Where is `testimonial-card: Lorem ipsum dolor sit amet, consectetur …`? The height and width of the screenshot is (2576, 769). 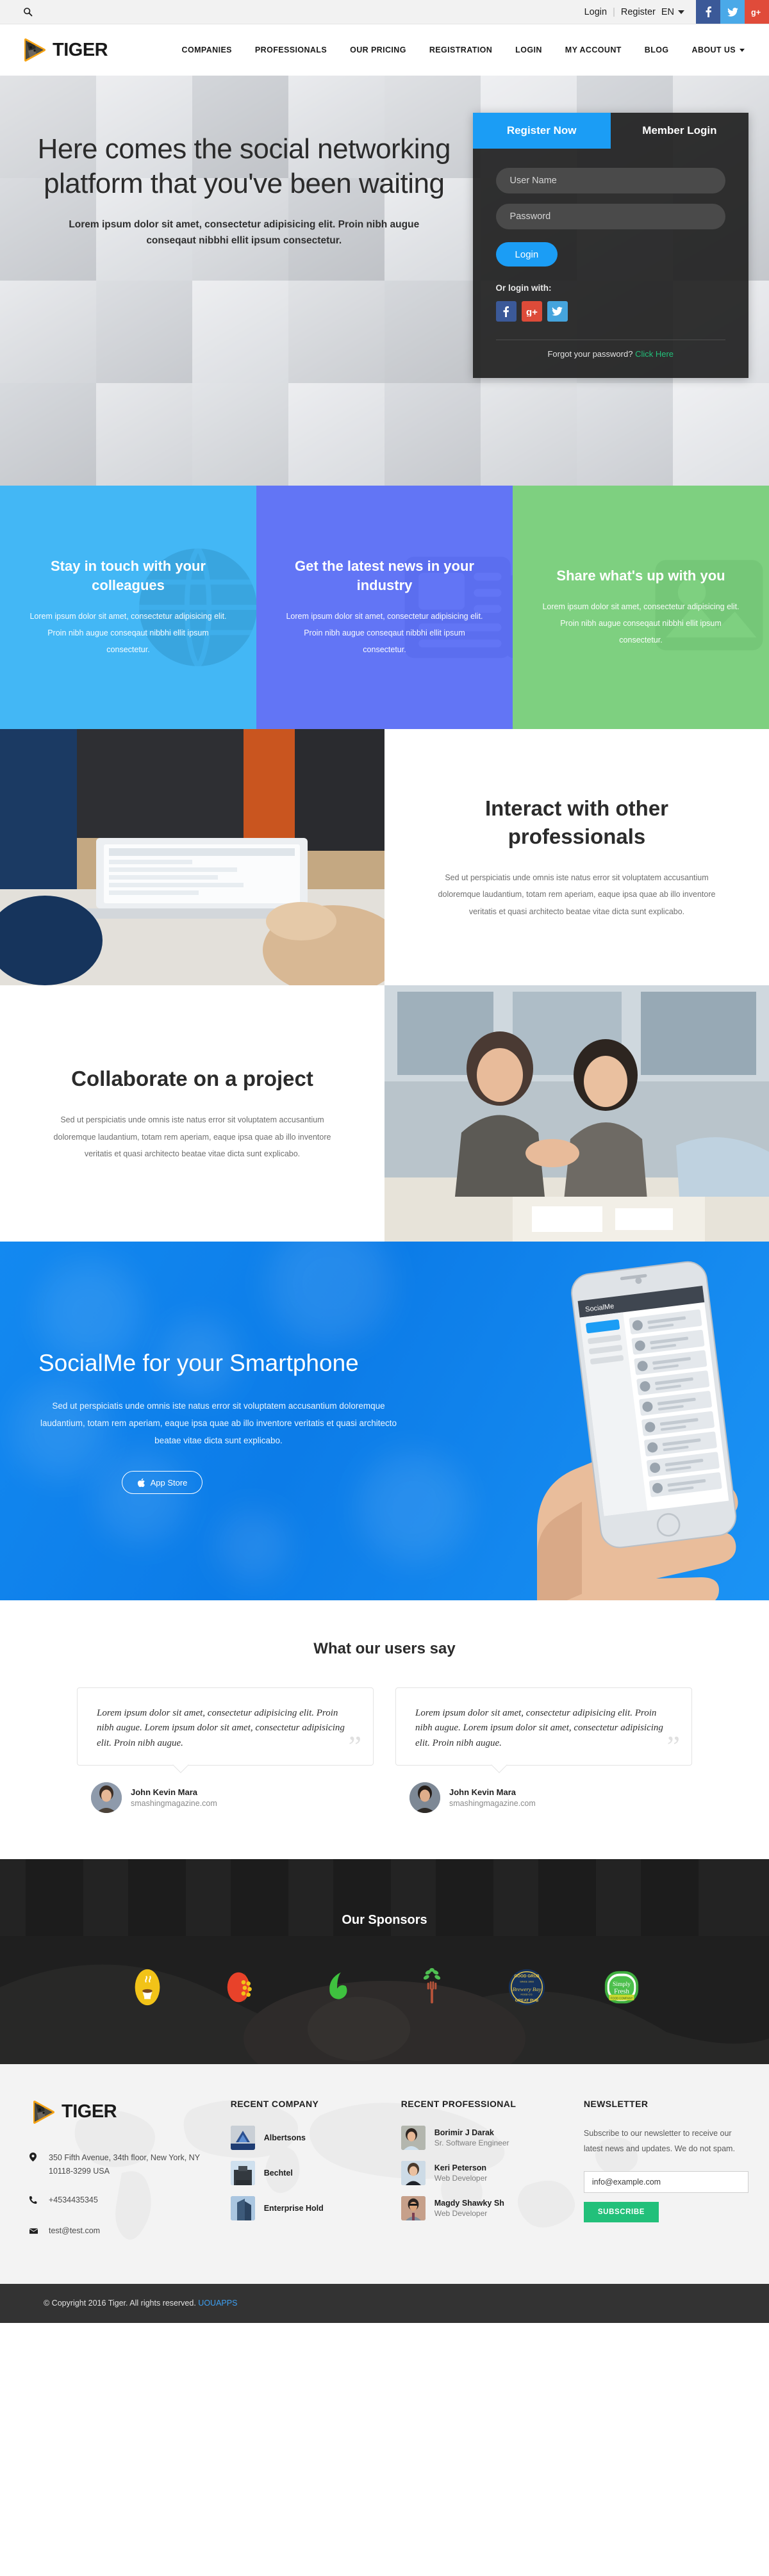 testimonial-card: Lorem ipsum dolor sit amet, consectetur … is located at coordinates (225, 1750).